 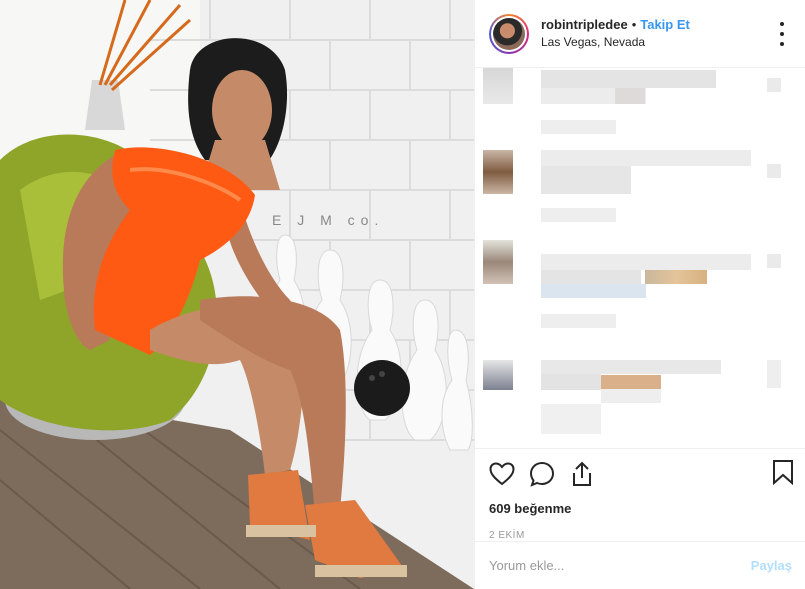 I want to click on like-count: 609 beğenme, so click(x=640, y=508).